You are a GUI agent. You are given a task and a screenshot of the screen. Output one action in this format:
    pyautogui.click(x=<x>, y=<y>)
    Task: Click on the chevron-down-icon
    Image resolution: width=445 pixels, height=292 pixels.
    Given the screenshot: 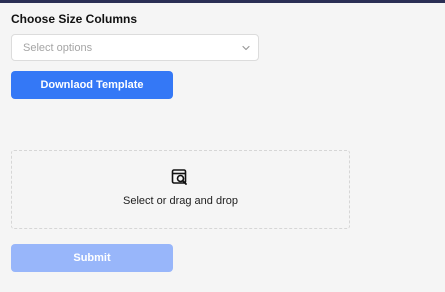 What is the action you would take?
    pyautogui.click(x=246, y=48)
    